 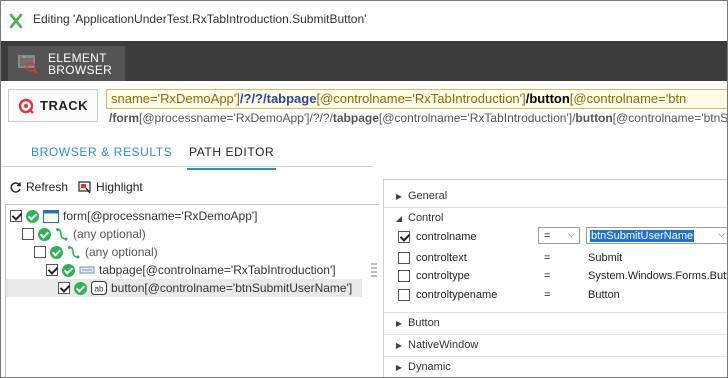 What do you see at coordinates (443, 275) in the screenshot?
I see `property-name: controltype` at bounding box center [443, 275].